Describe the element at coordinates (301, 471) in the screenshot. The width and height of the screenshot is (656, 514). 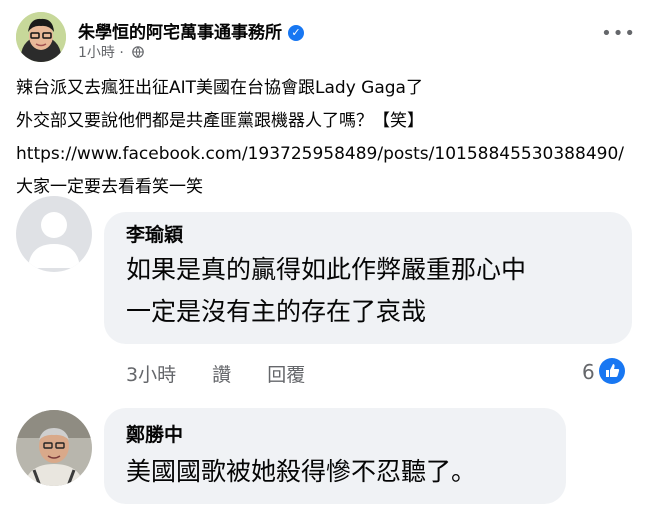
I see `comment-text-line: 美國國歌被她殺得慘不忍聽了。` at that location.